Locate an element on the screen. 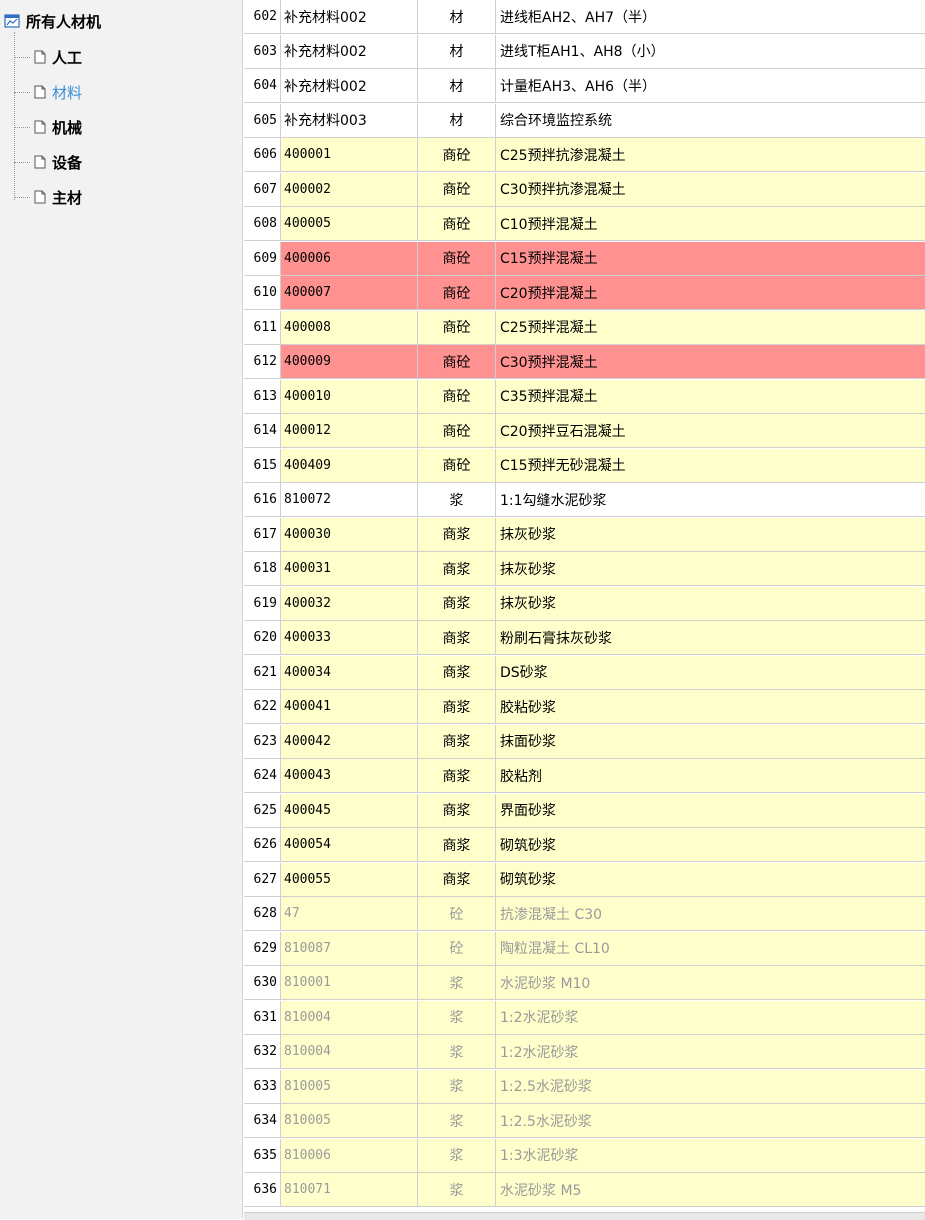 This screenshot has width=925, height=1220. tree-item: 机械 is located at coordinates (48, 127).